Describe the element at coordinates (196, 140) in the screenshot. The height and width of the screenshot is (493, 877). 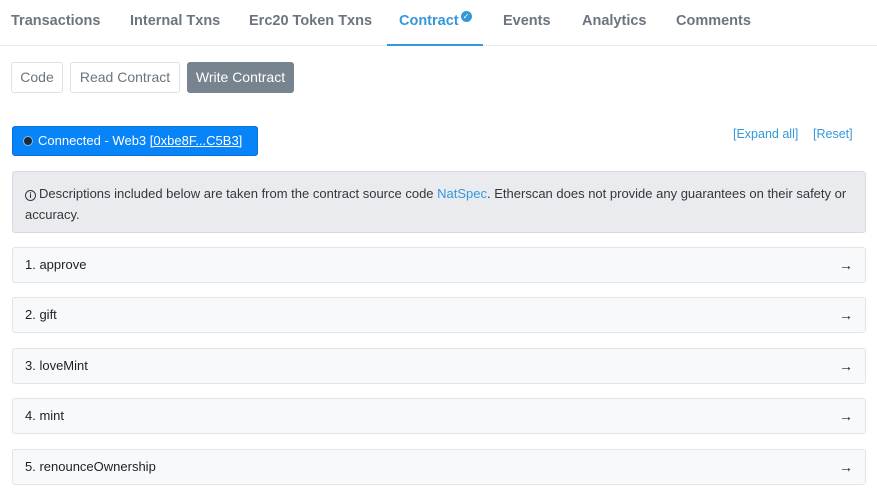
I see `wallet-address-link: [0xbe8F...C5B3]` at that location.